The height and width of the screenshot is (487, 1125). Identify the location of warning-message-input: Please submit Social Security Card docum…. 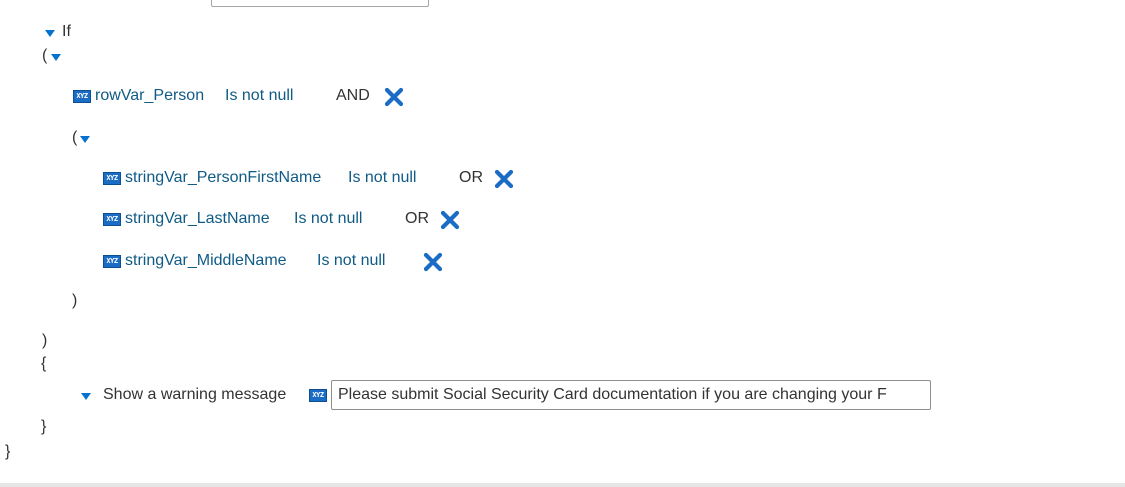
(631, 395).